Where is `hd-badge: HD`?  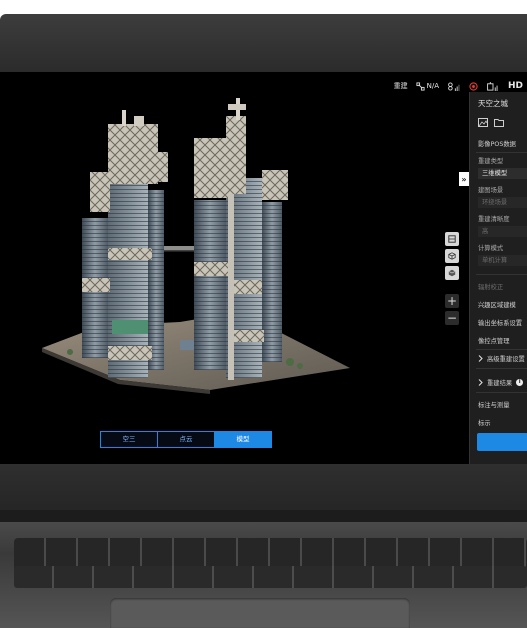
hd-badge: HD is located at coordinates (515, 86).